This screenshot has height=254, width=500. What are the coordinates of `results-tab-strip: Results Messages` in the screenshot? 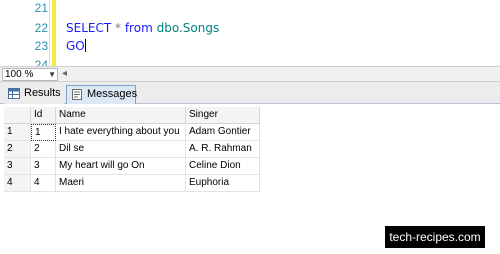 It's located at (250, 93).